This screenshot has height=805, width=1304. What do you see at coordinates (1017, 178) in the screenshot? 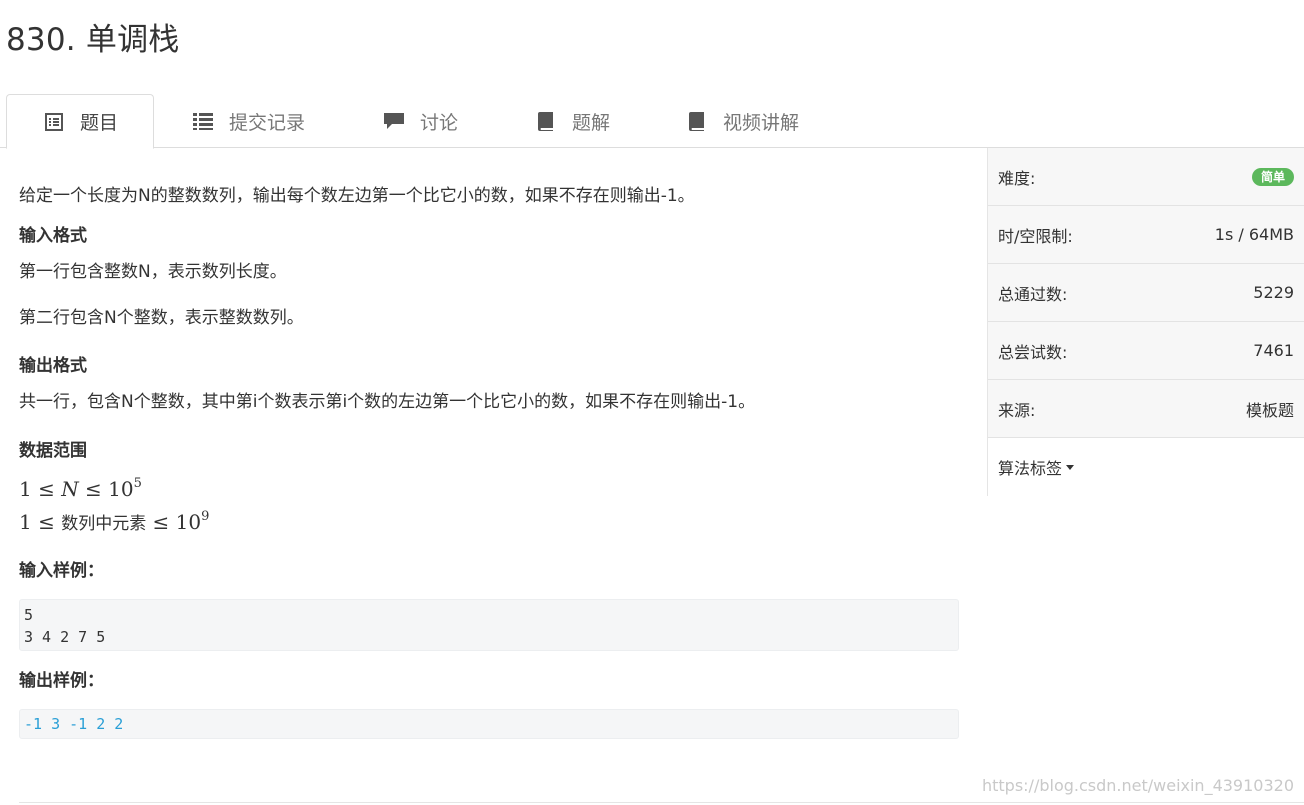
I see `difficulty-label: 难度:` at bounding box center [1017, 178].